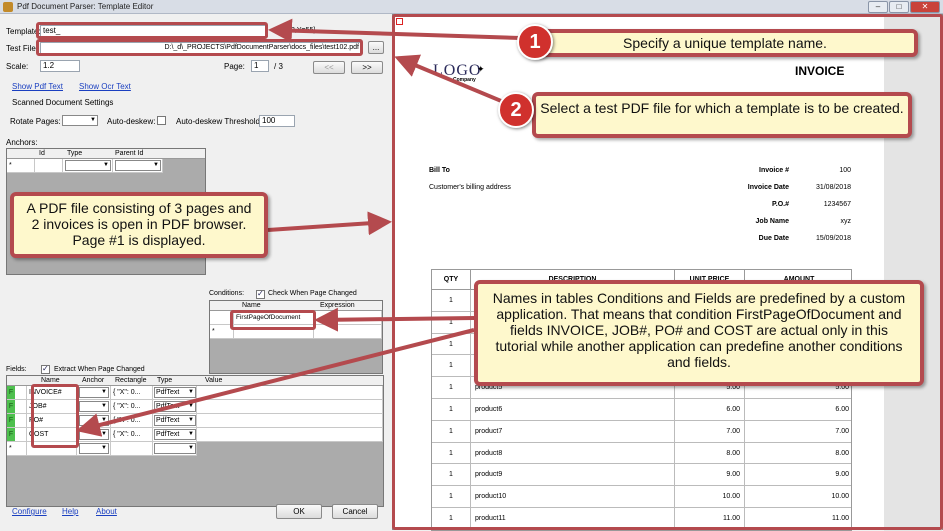  Describe the element at coordinates (8, 7) in the screenshot. I see `app-icon` at that location.